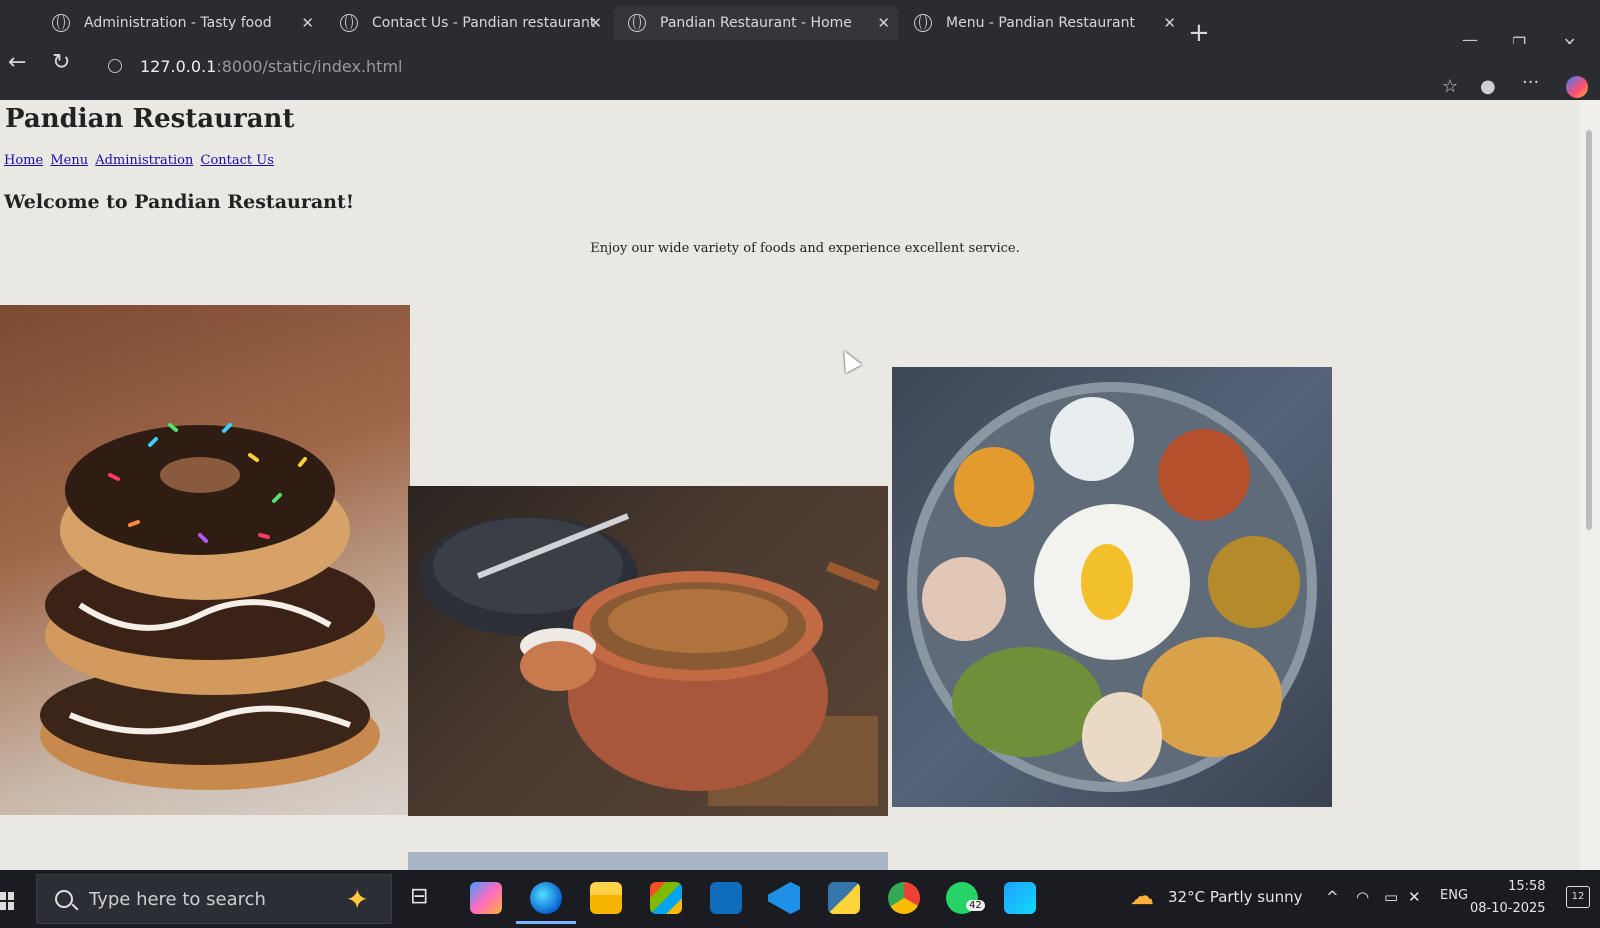 The image size is (1600, 928). I want to click on edge-app-icon, so click(546, 903).